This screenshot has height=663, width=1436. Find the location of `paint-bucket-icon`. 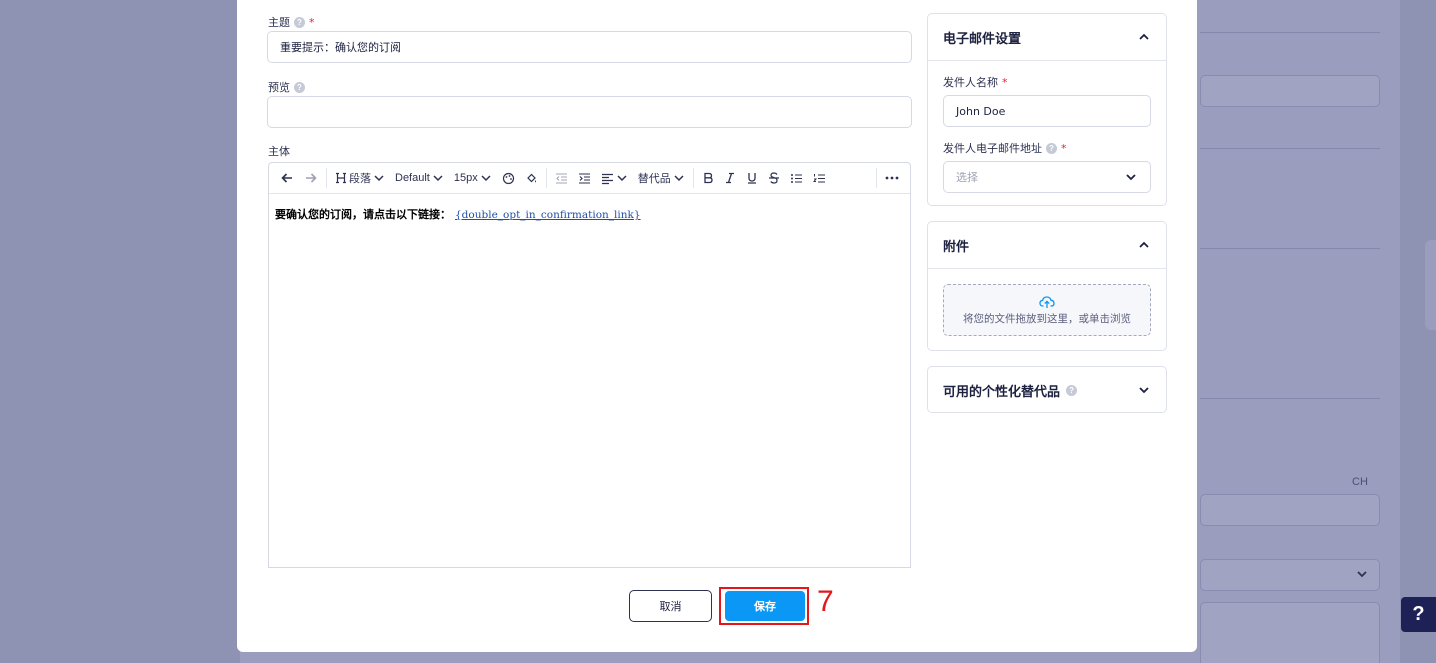

paint-bucket-icon is located at coordinates (531, 177).